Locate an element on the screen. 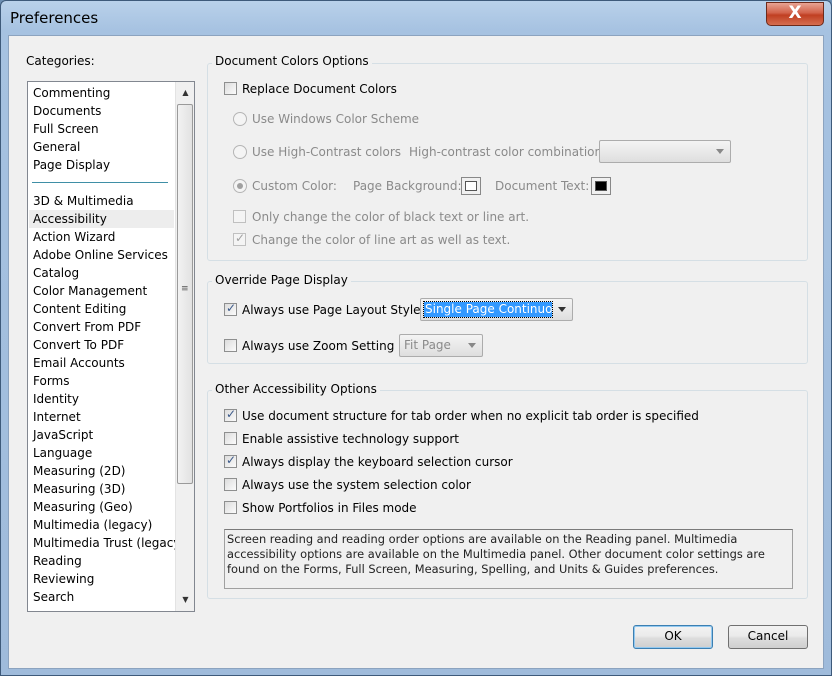 This screenshot has height=676, width=832. portfolios-files-mode-label: Show Portfolios in Files mode is located at coordinates (329, 508).